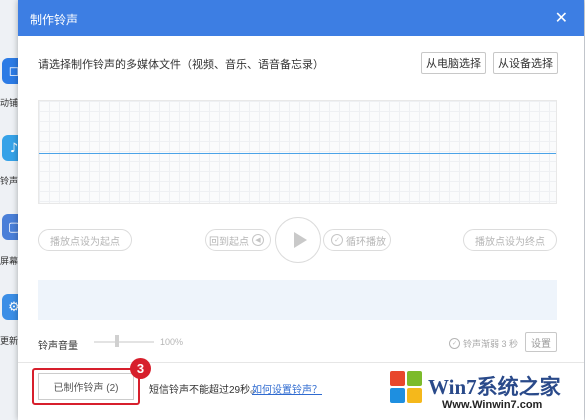  I want to click on watermark-logo: Win7系统之家 Www.Winwin7.com, so click(487, 393).